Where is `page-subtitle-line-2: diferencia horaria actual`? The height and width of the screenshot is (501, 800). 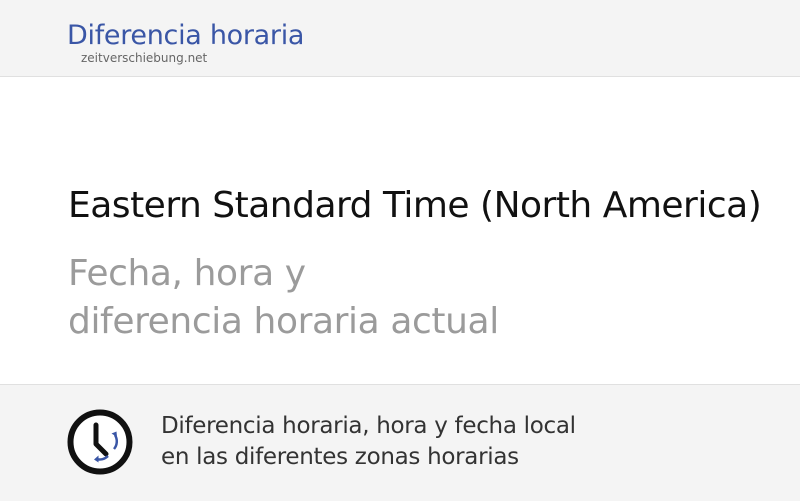 page-subtitle-line-2: diferencia horaria actual is located at coordinates (283, 321).